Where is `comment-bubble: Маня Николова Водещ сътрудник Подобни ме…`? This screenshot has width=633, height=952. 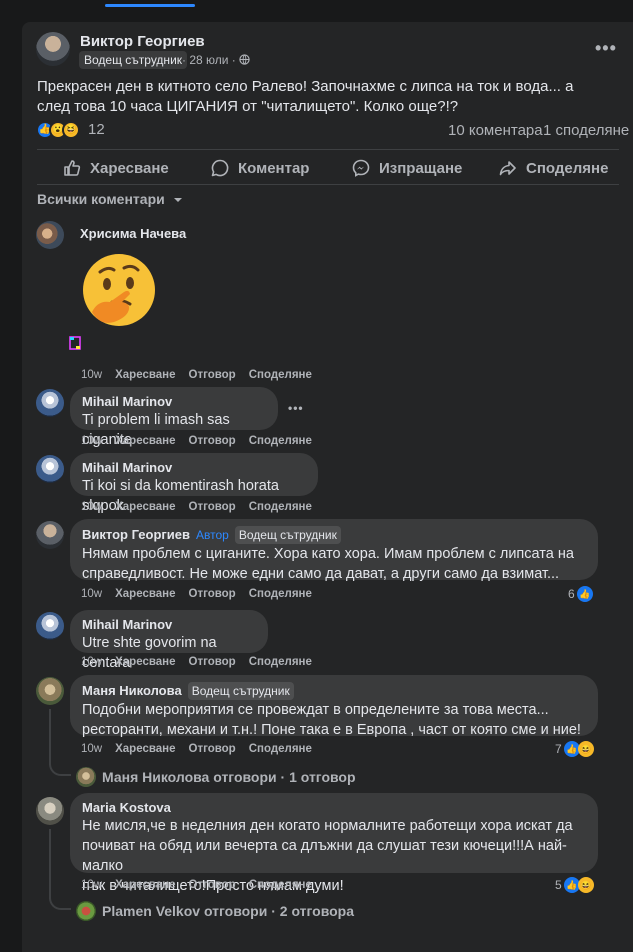
comment-bubble: Маня Николова Водещ сътрудник Подобни ме… is located at coordinates (334, 706).